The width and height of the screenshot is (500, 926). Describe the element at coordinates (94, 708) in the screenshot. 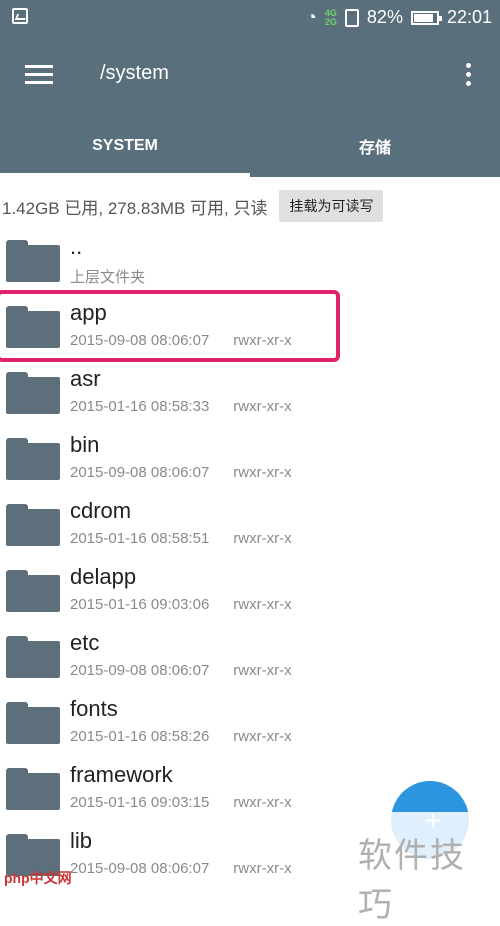

I see `item-name: fonts` at that location.